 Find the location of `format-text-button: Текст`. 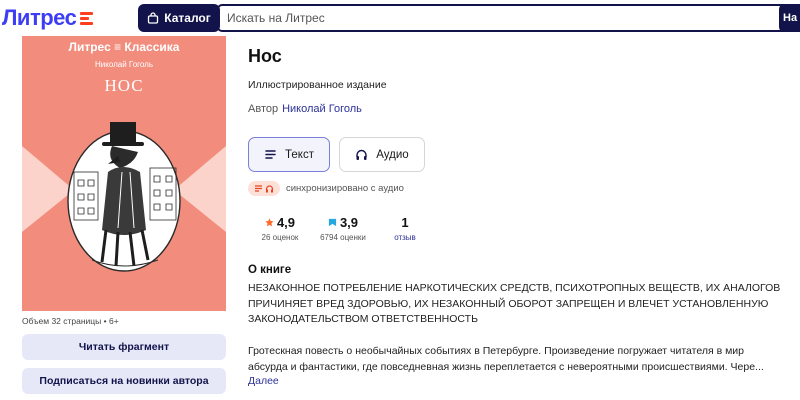

format-text-button: Текст is located at coordinates (289, 154).